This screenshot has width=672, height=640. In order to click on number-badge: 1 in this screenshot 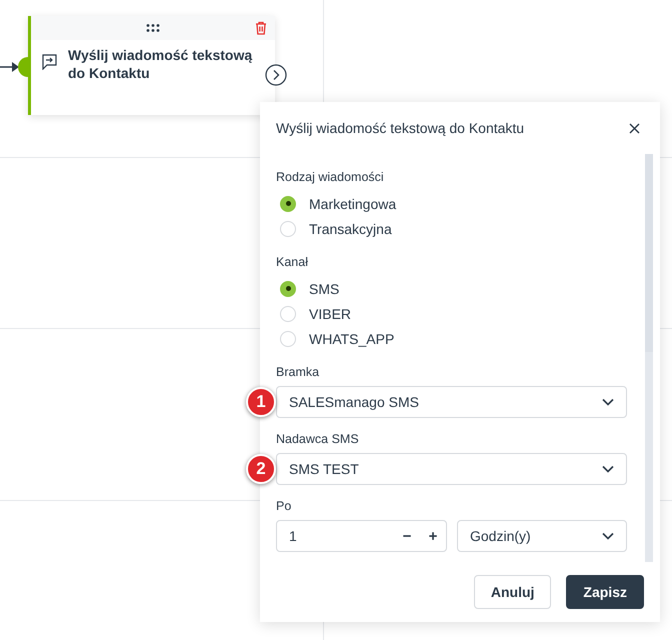, I will do `click(261, 402)`.